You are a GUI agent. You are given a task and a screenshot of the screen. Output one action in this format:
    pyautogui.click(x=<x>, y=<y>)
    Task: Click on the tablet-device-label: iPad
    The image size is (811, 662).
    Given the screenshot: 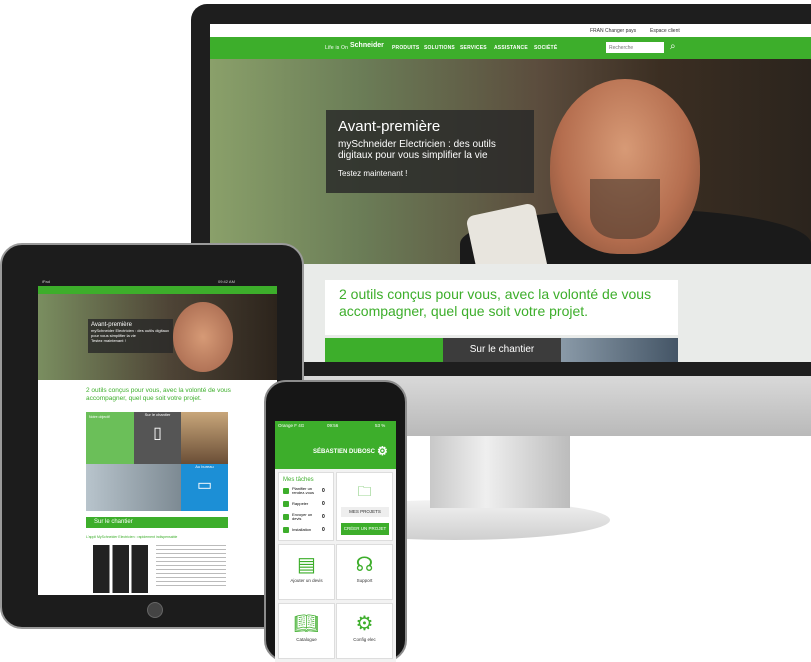 What is the action you would take?
    pyautogui.click(x=46, y=281)
    